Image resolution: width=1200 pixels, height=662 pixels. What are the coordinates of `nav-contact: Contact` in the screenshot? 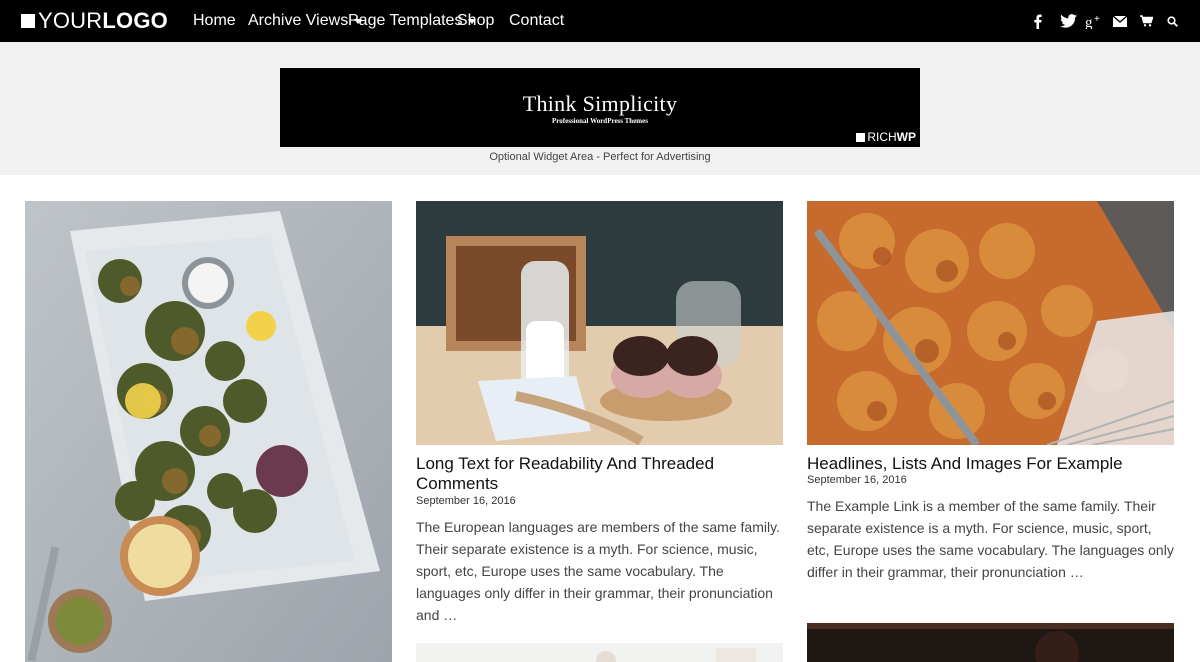 It's located at (536, 21).